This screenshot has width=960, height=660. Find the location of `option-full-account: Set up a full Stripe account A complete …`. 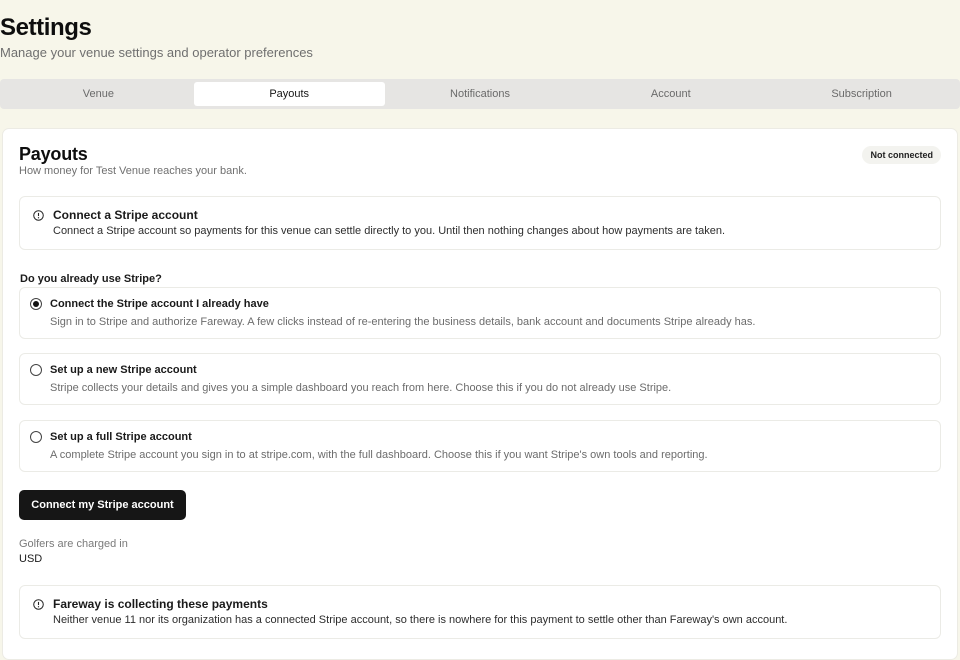

option-full-account: Set up a full Stripe account A complete … is located at coordinates (480, 446).